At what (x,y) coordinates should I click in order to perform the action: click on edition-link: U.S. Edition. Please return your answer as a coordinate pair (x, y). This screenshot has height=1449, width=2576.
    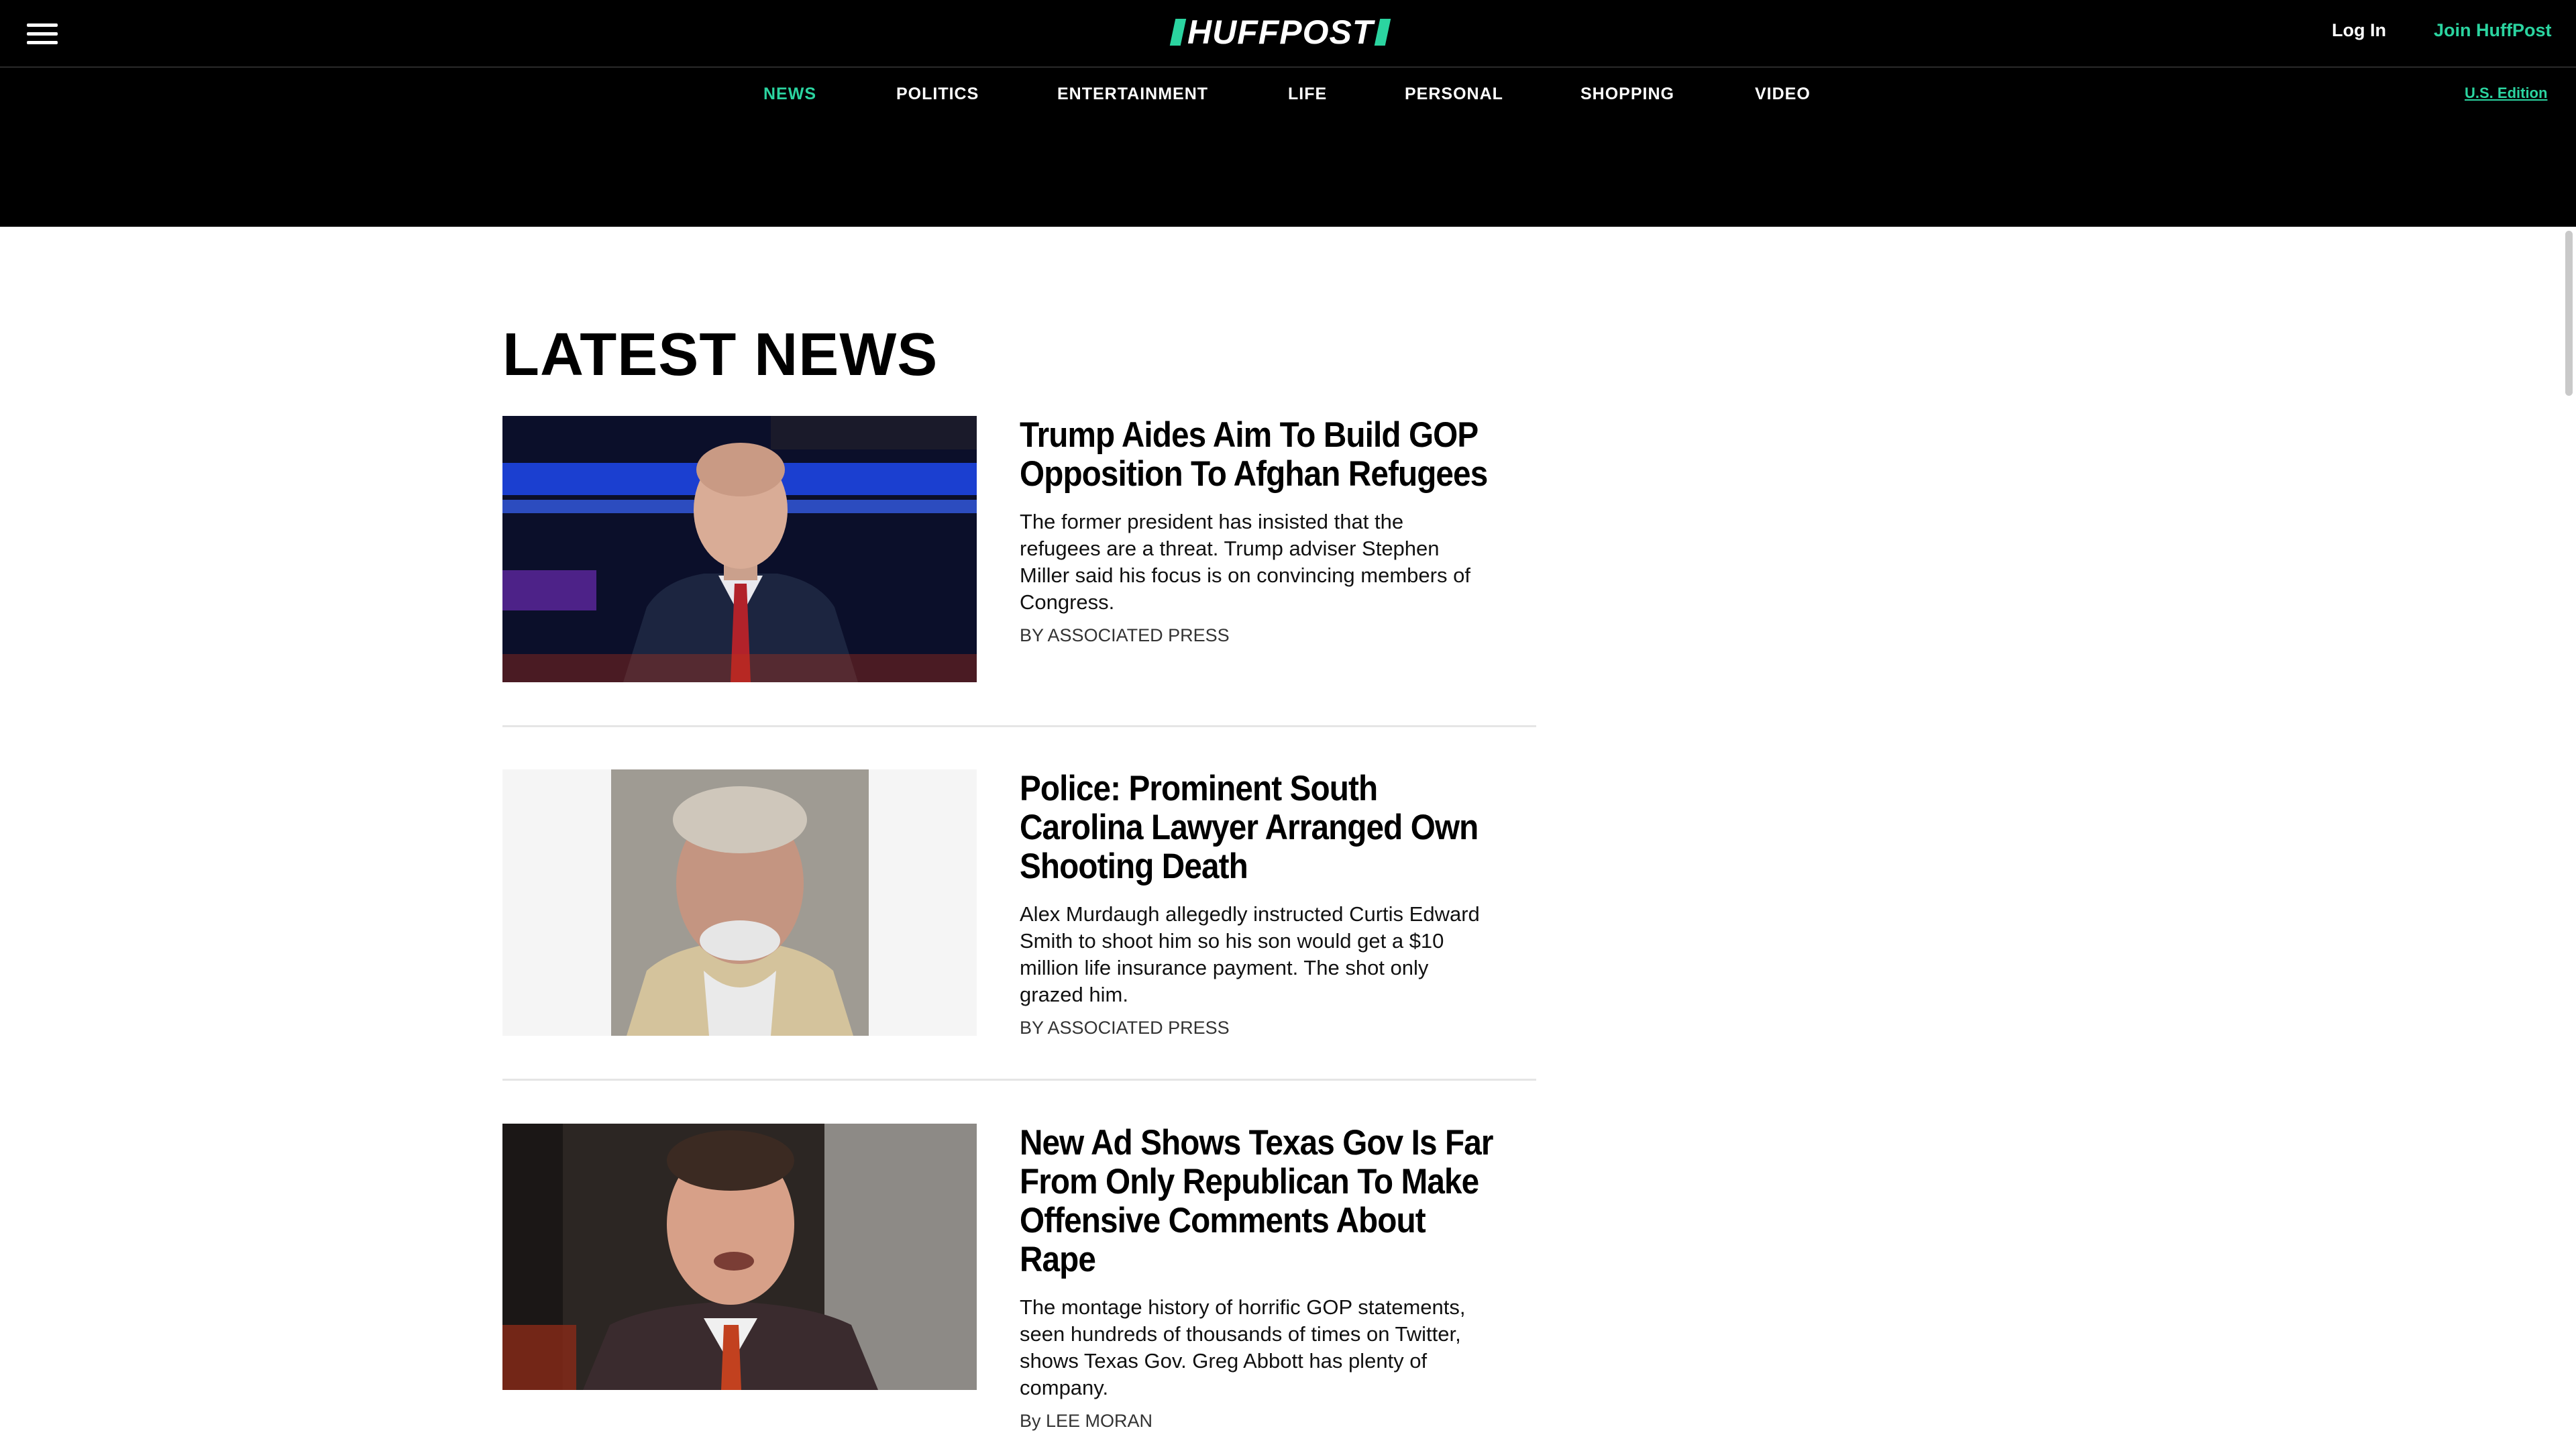
    Looking at the image, I should click on (2506, 93).